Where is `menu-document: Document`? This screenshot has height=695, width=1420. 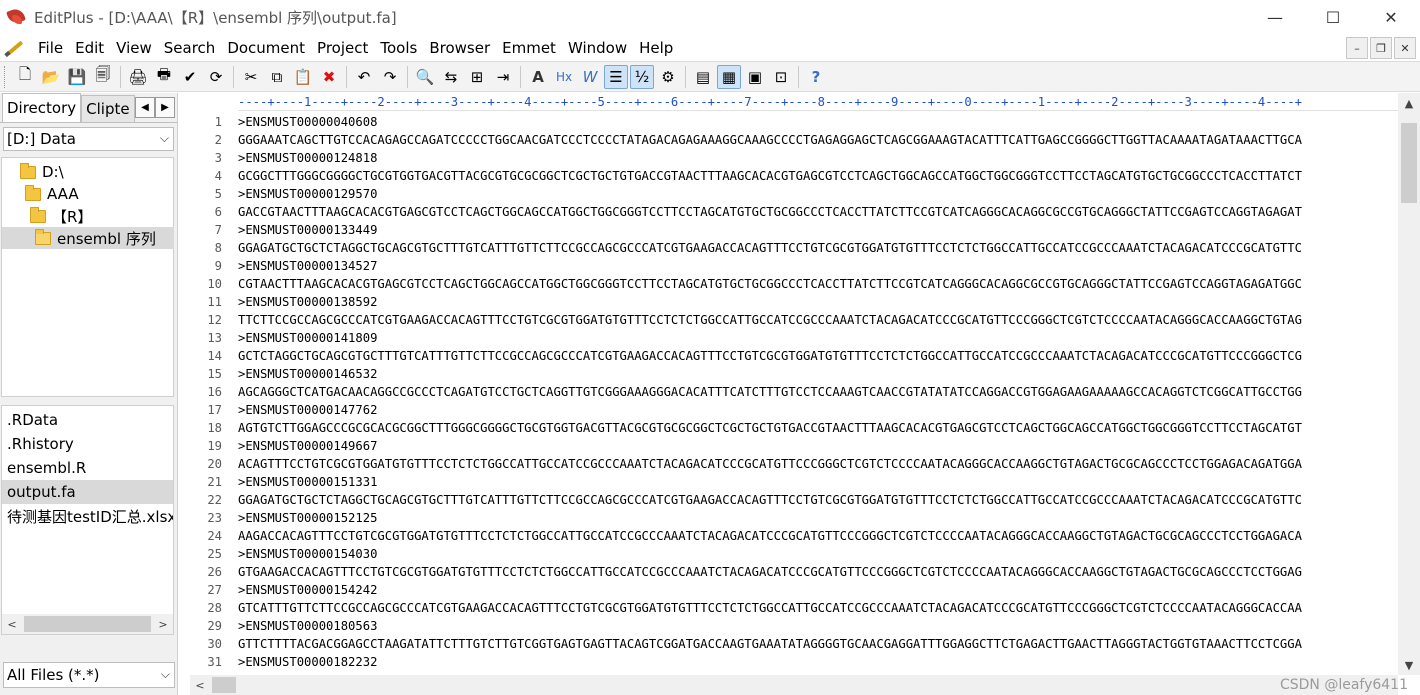 menu-document: Document is located at coordinates (266, 48).